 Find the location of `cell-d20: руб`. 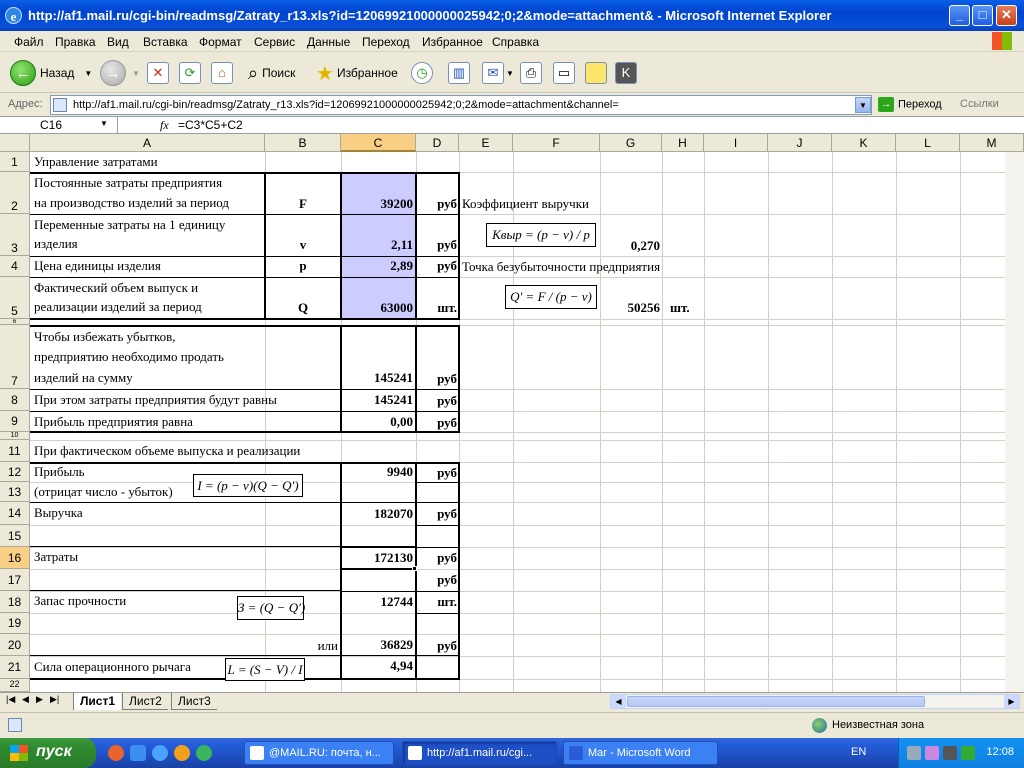

cell-d20: руб is located at coordinates (436, 646).